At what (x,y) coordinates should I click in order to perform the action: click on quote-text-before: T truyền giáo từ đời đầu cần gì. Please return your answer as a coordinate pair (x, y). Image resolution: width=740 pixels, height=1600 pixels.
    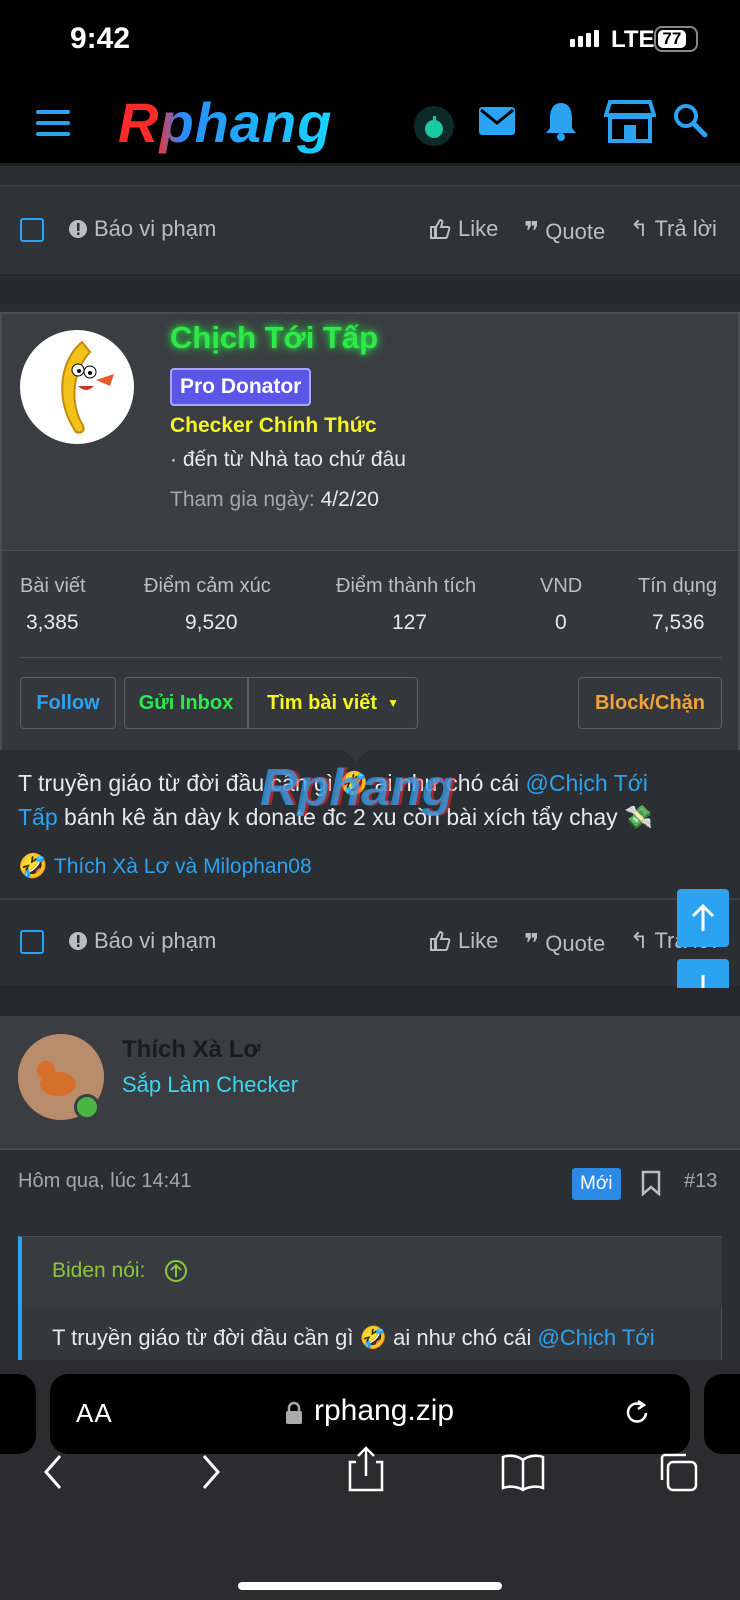
    Looking at the image, I should click on (203, 1337).